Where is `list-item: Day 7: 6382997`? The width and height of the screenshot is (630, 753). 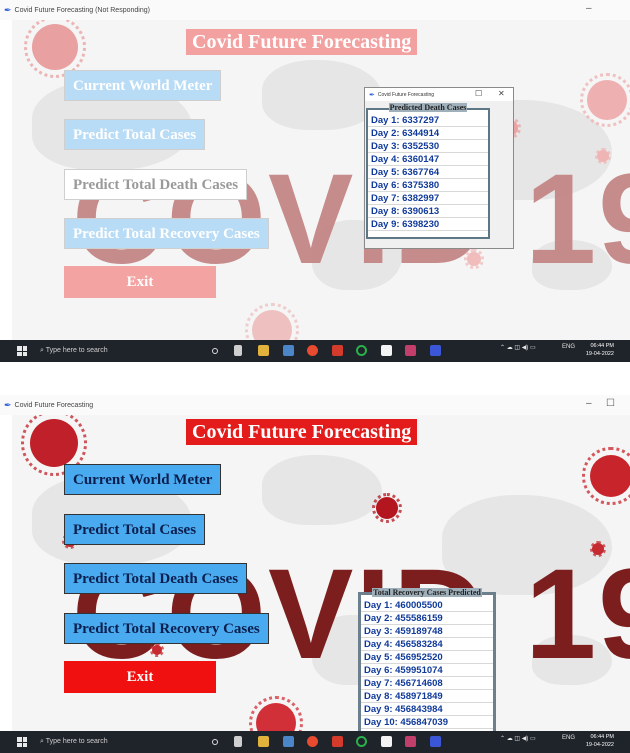
list-item: Day 7: 6382997 is located at coordinates (428, 198).